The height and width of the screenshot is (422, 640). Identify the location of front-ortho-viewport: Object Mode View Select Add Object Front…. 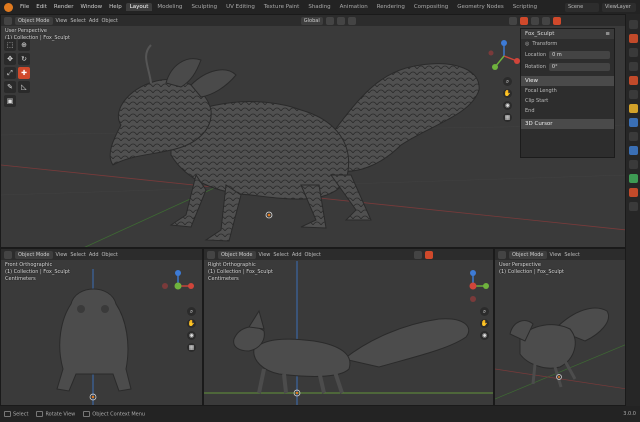
(101, 327).